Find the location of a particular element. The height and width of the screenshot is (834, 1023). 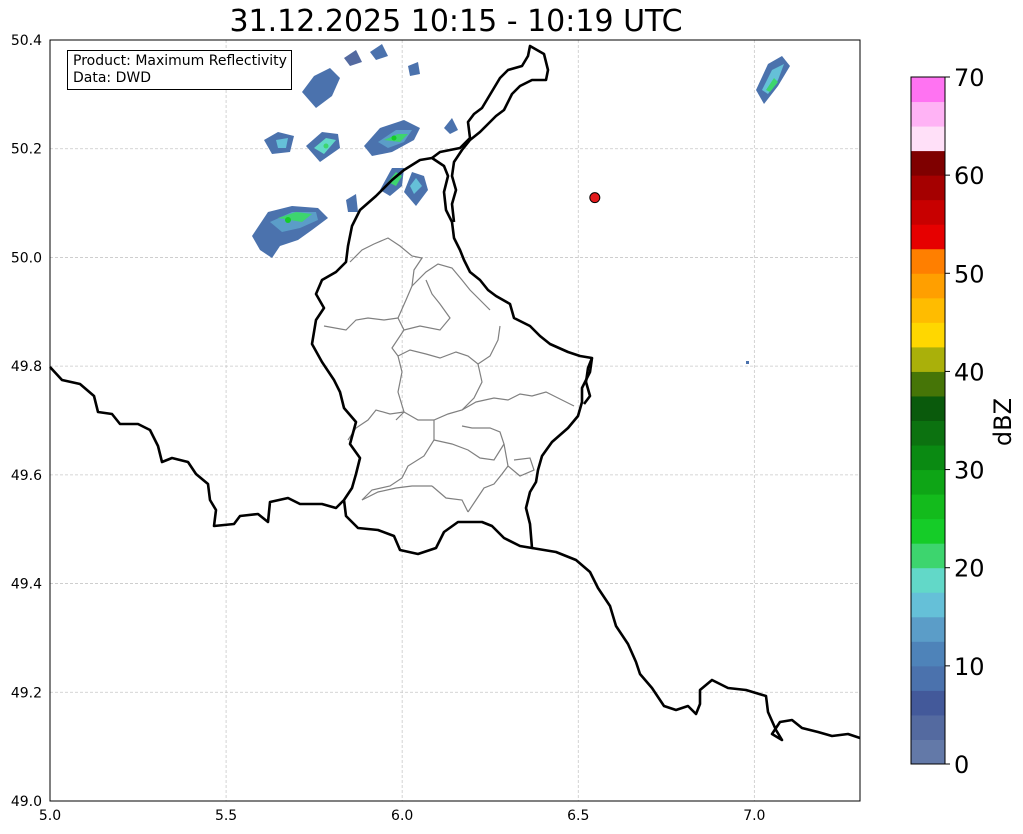

colorbar-tick-labels: 0 10 20 30 40 50 60 70 is located at coordinates (965, 421).